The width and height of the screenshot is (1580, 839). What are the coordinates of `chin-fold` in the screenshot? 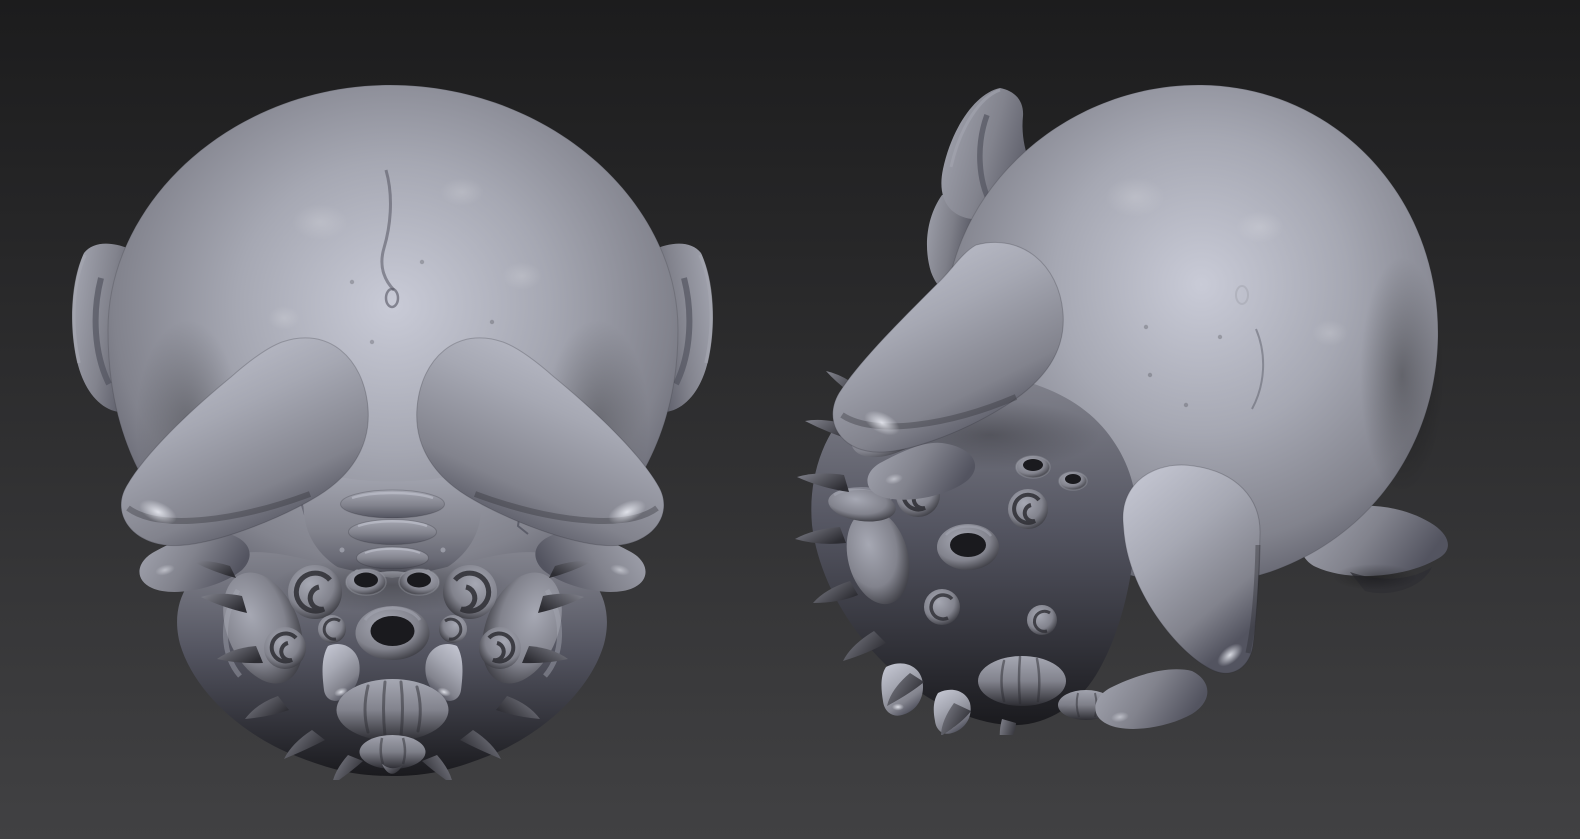 It's located at (392, 752).